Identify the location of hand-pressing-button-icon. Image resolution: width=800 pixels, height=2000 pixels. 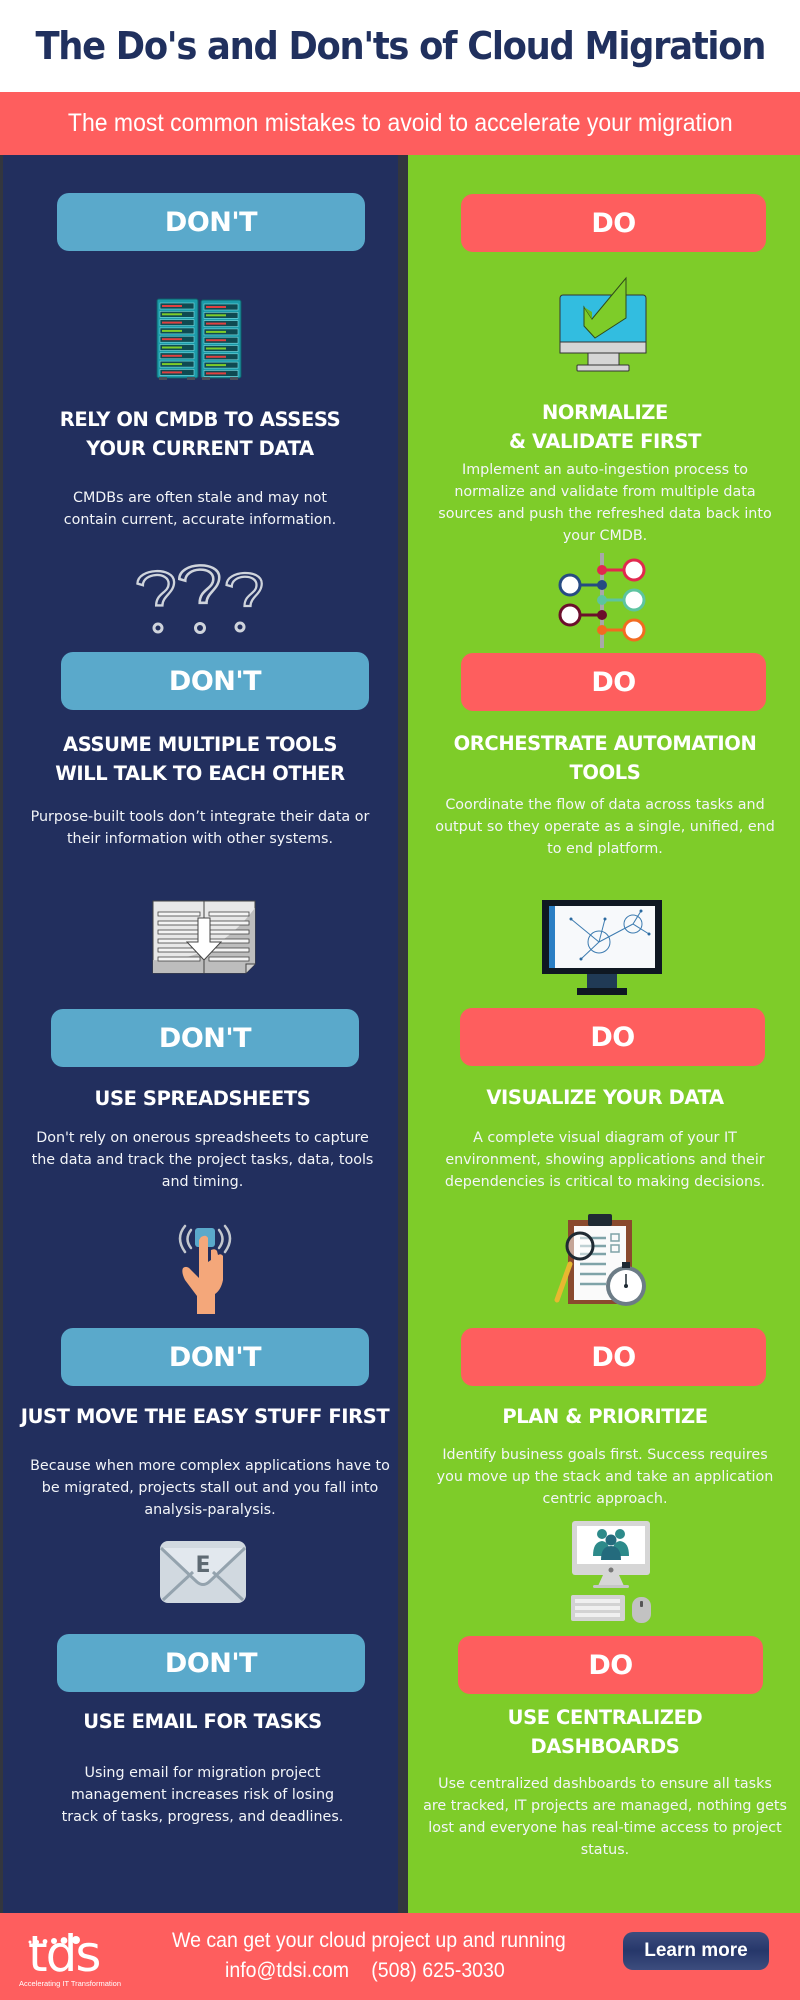
(205, 1269).